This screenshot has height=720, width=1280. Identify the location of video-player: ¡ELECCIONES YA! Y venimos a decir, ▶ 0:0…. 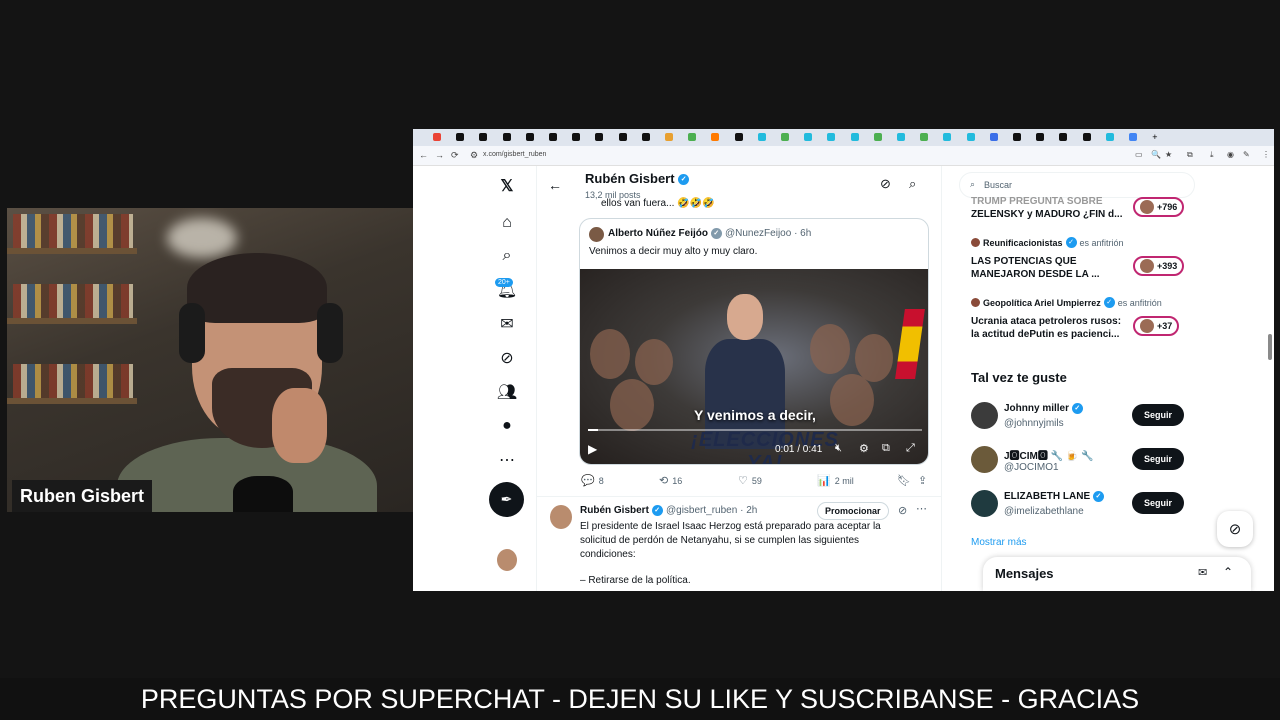
(754, 366).